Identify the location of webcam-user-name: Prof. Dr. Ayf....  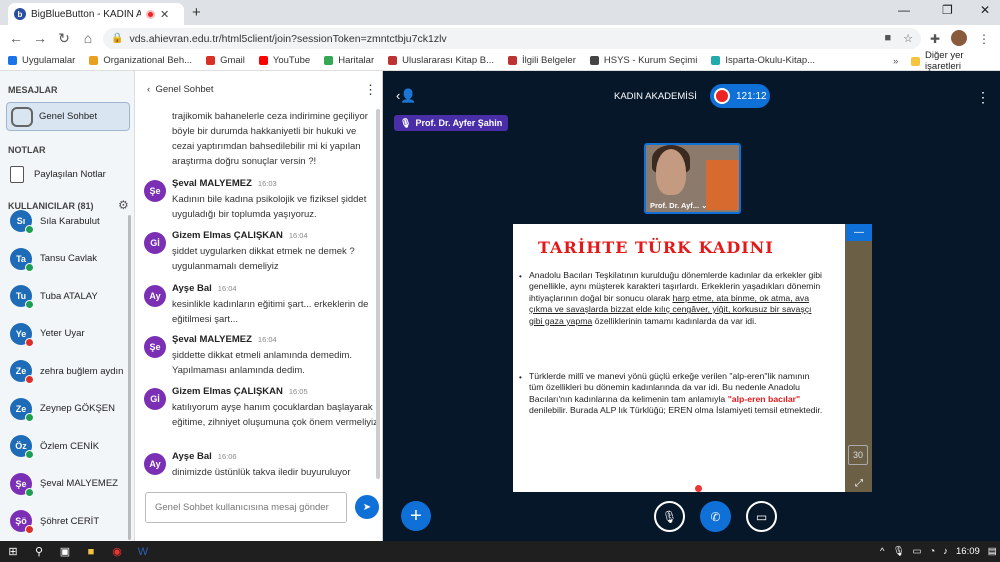
(675, 205).